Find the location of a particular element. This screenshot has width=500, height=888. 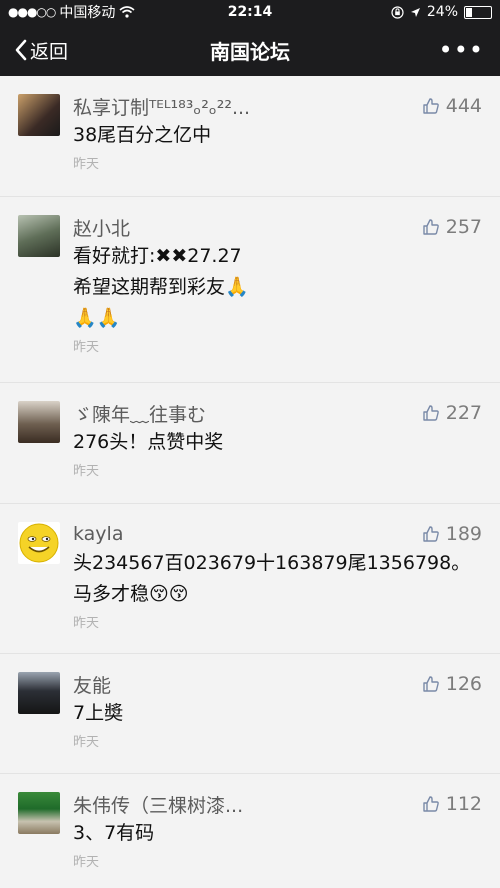

more-button: ••• is located at coordinates (469, 50).